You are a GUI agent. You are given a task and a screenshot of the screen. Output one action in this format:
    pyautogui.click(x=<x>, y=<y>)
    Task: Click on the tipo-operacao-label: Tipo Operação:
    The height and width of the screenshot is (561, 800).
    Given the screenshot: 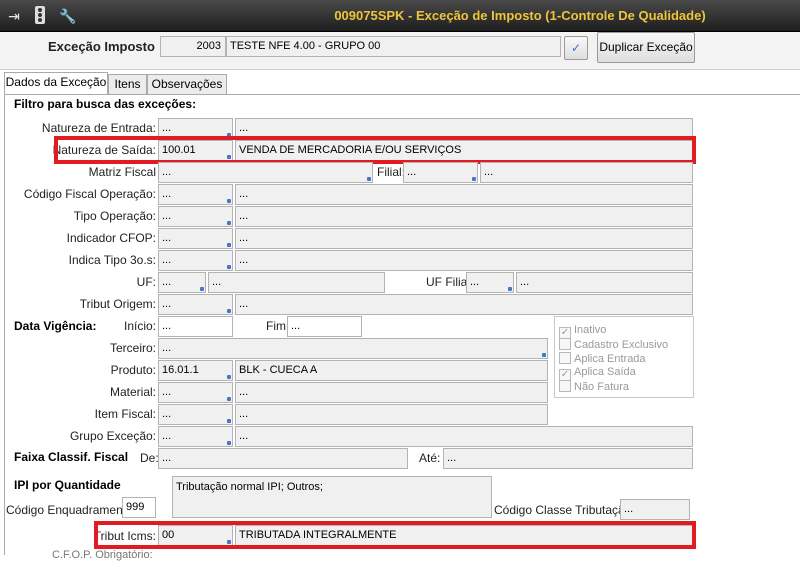 What is the action you would take?
    pyautogui.click(x=114, y=216)
    